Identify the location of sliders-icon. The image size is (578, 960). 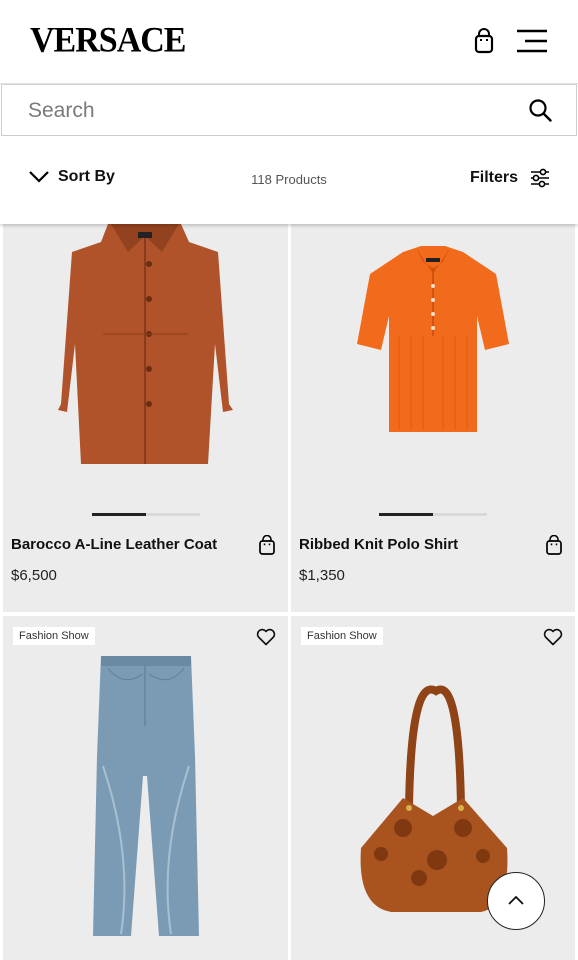
(540, 178).